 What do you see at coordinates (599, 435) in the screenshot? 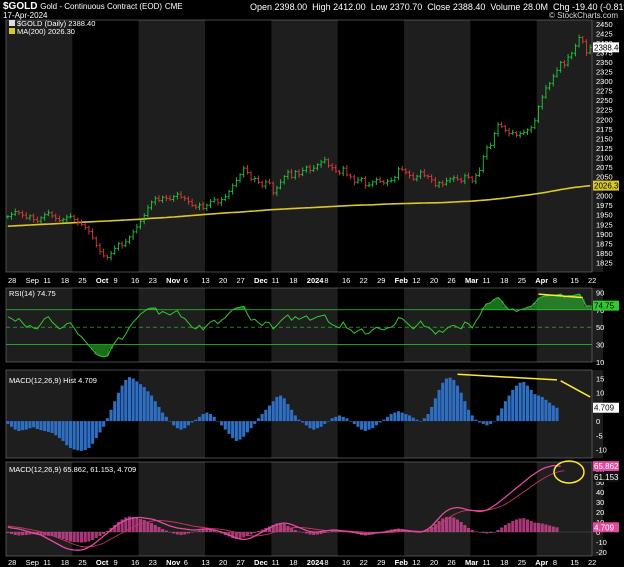
I see `hist-tick-label: -5` at bounding box center [599, 435].